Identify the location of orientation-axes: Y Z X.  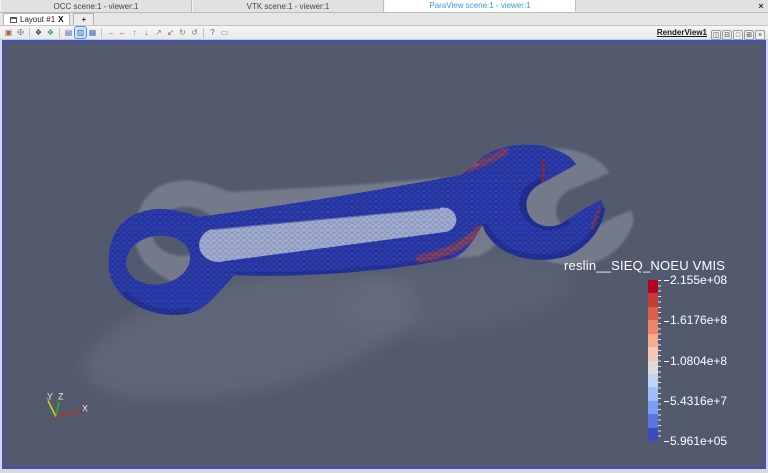
(67, 405).